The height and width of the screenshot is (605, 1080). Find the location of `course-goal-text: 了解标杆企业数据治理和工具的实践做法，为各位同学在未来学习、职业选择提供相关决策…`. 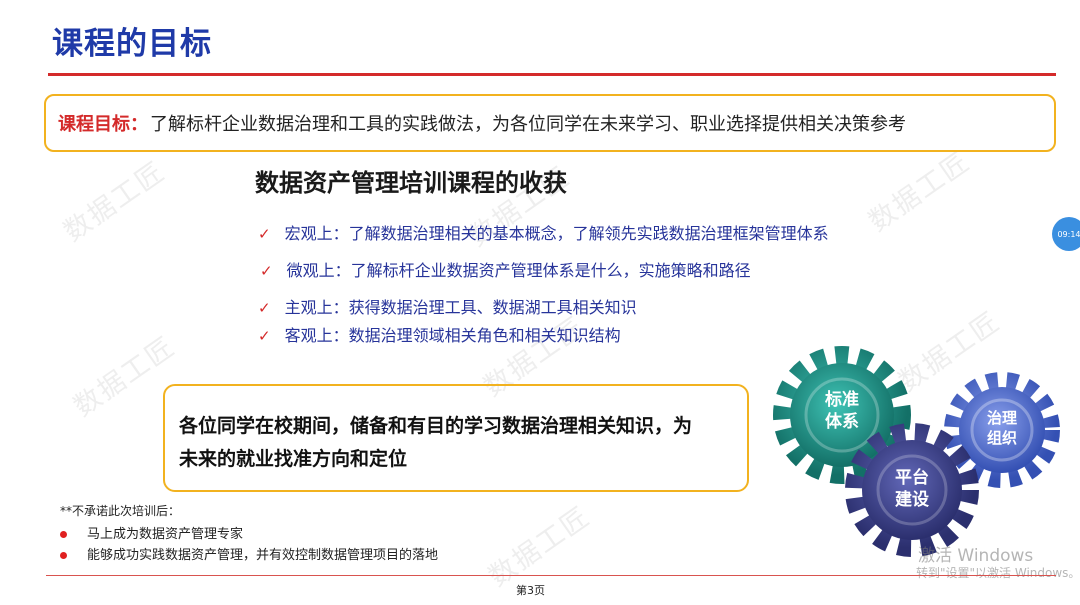

course-goal-text: 了解标杆企业数据治理和工具的实践做法，为各位同学在未来学习、职业选择提供相关决策… is located at coordinates (528, 124).